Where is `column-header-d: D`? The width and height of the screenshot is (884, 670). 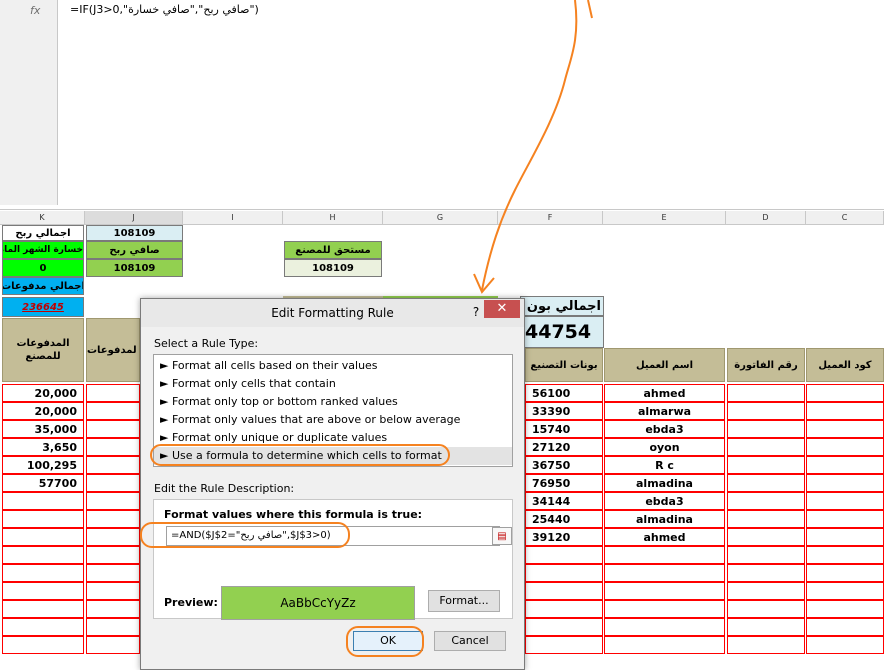 column-header-d: D is located at coordinates (766, 218).